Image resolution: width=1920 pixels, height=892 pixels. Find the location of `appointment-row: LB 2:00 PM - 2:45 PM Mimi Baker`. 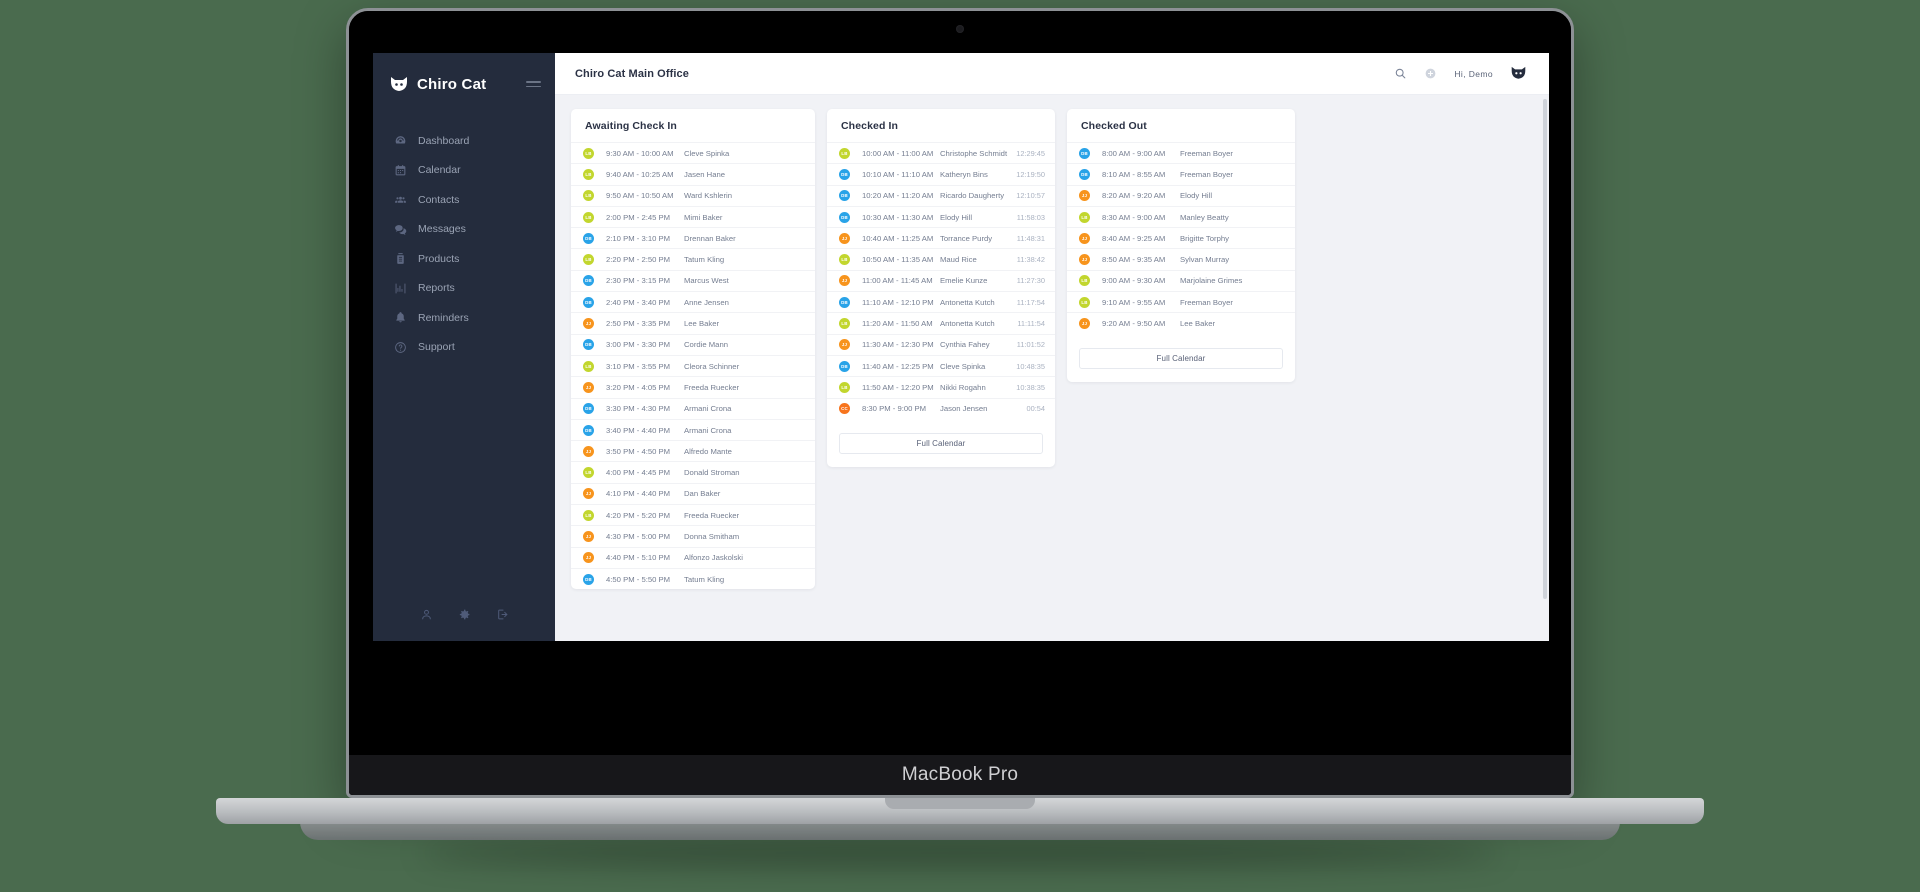

appointment-row: LB 2:00 PM - 2:45 PM Mimi Baker is located at coordinates (693, 216).